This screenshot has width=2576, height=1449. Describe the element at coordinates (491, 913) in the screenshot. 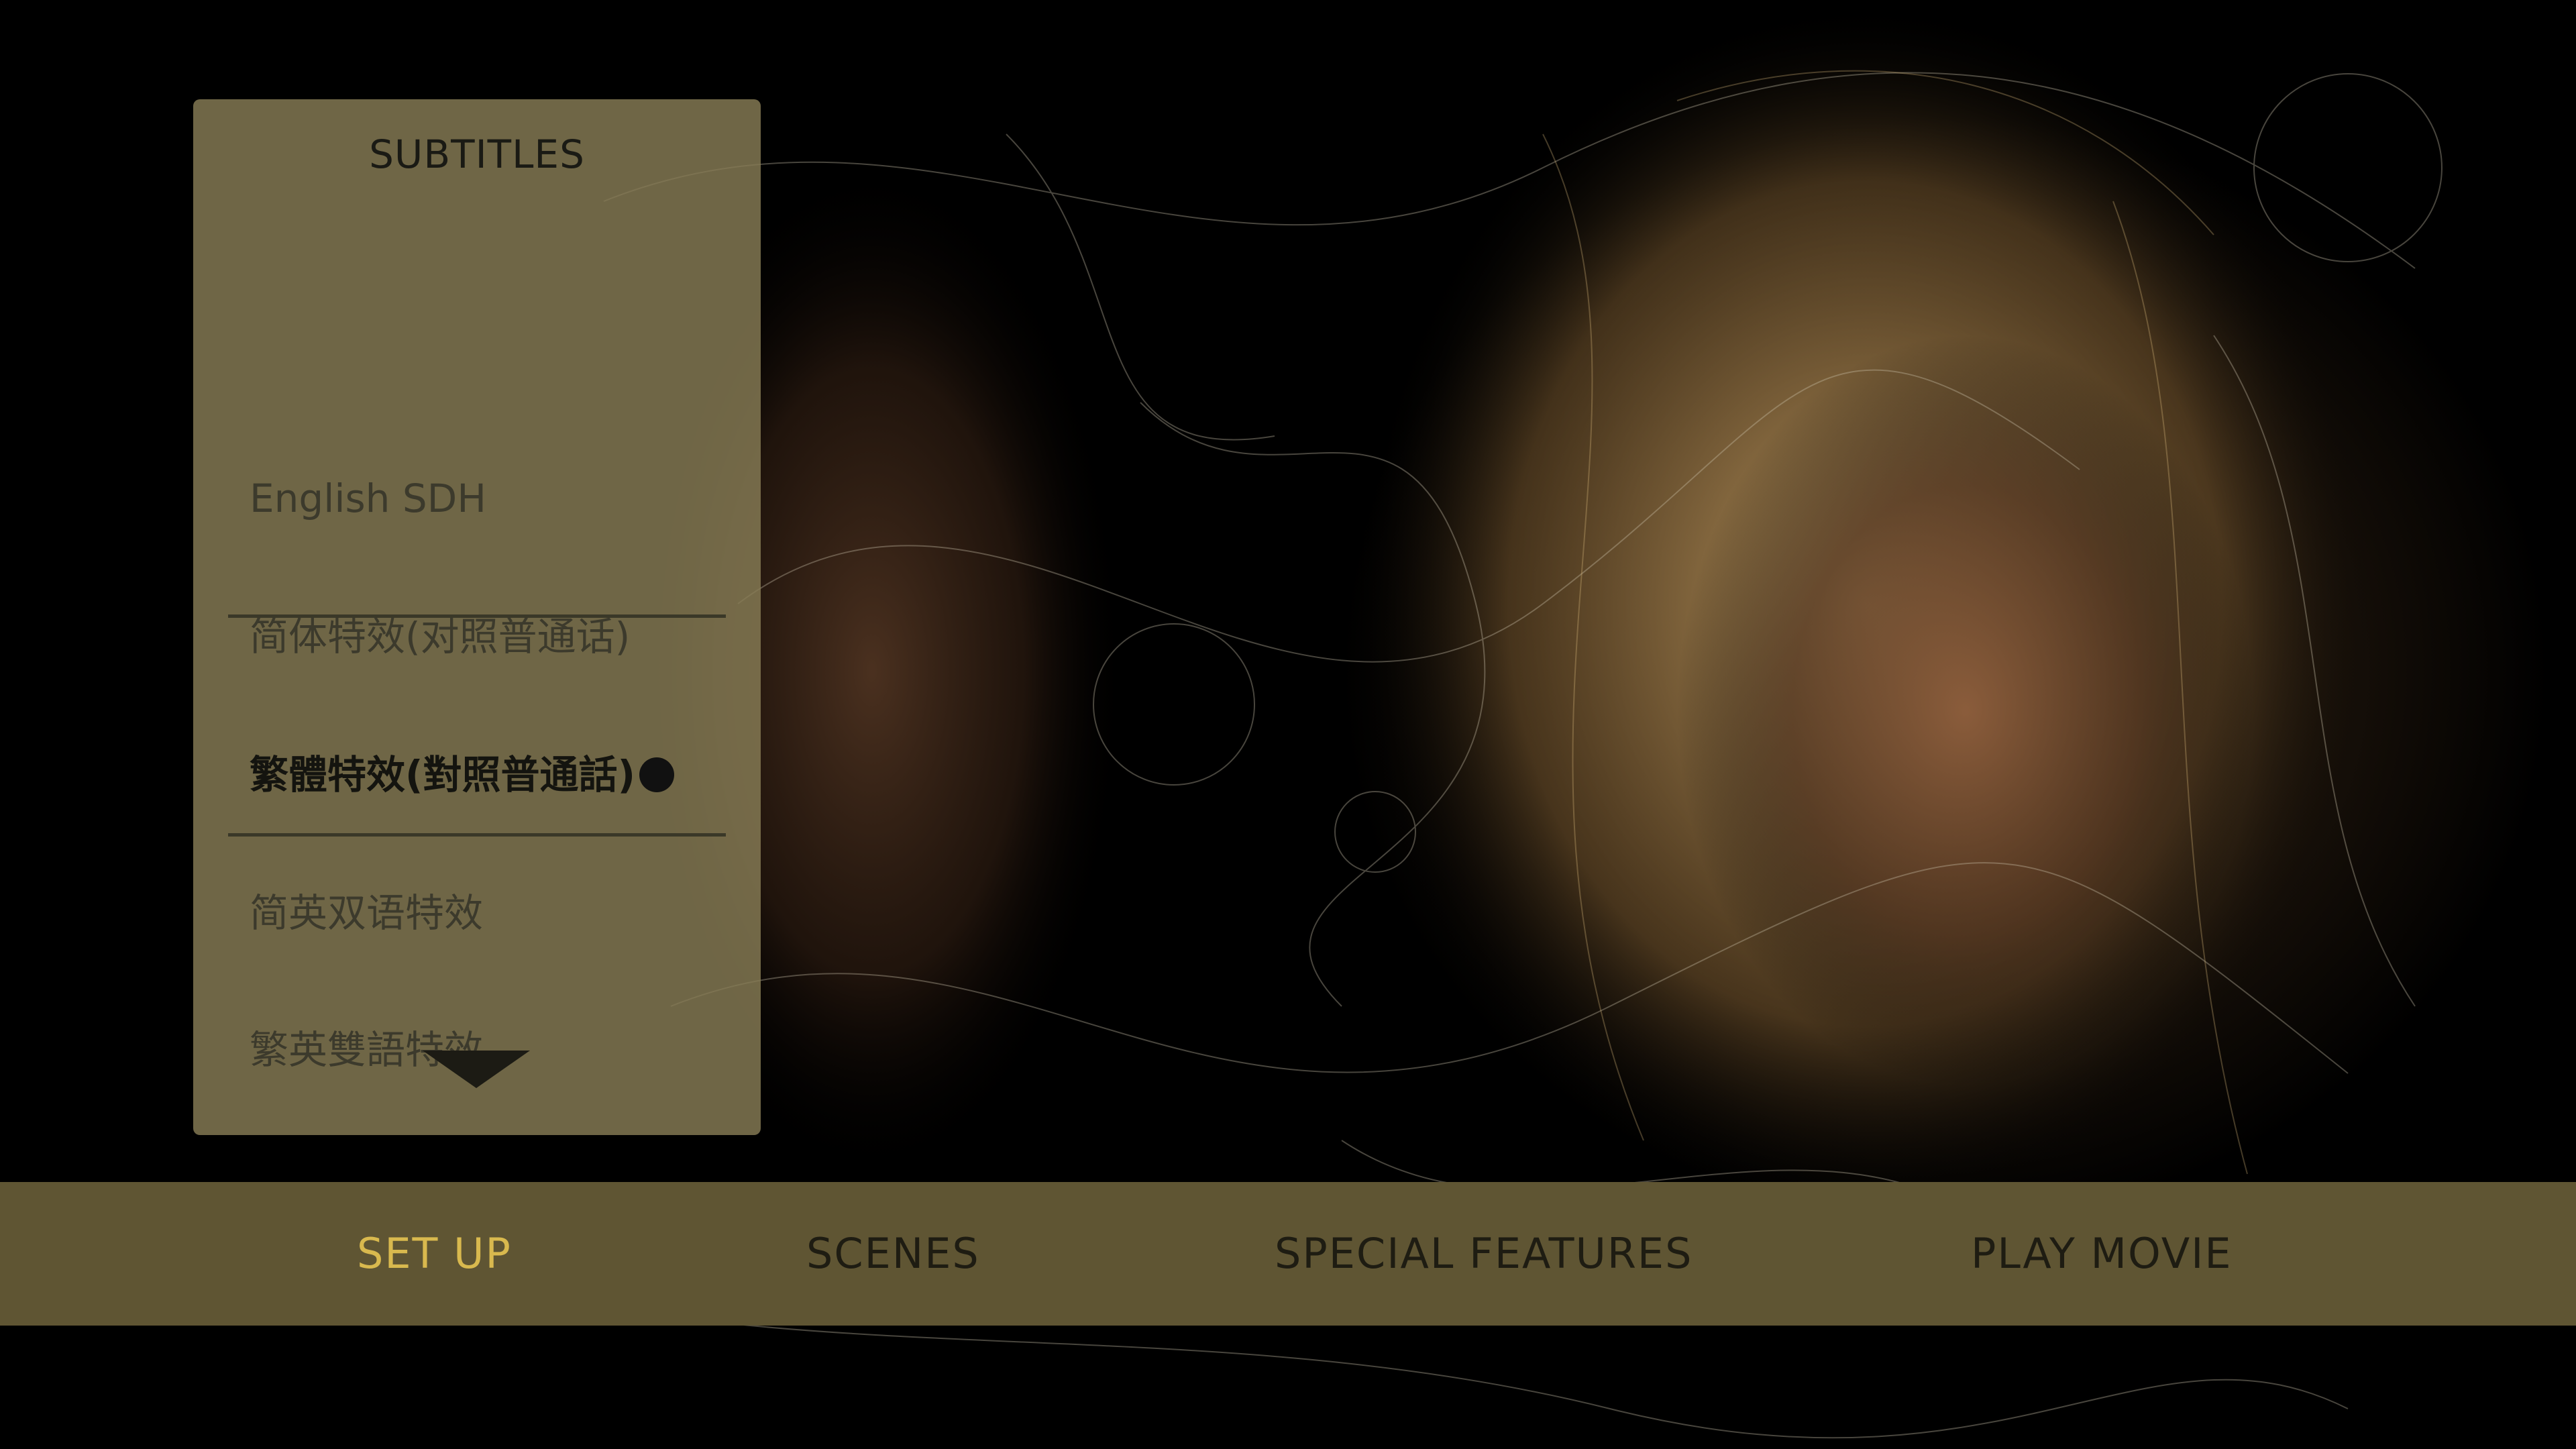

I see `subtitle-option-simplified-english-bilingual: 简英双语特效` at that location.